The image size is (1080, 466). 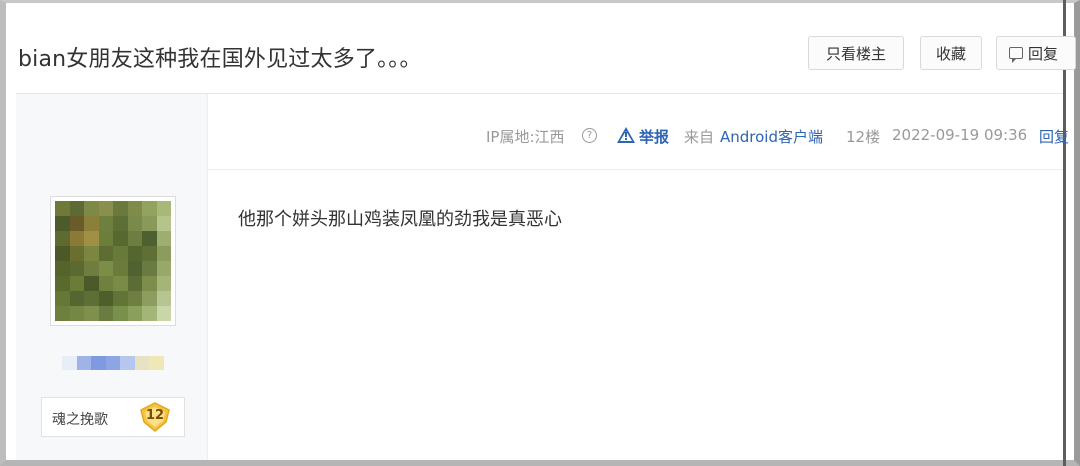 What do you see at coordinates (525, 137) in the screenshot?
I see `ip-location: IP属地:江西` at bounding box center [525, 137].